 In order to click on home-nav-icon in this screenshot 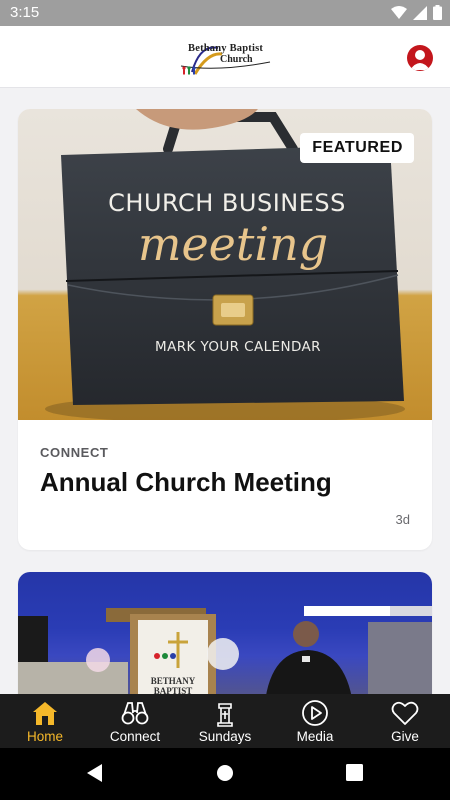, I will do `click(225, 773)`.